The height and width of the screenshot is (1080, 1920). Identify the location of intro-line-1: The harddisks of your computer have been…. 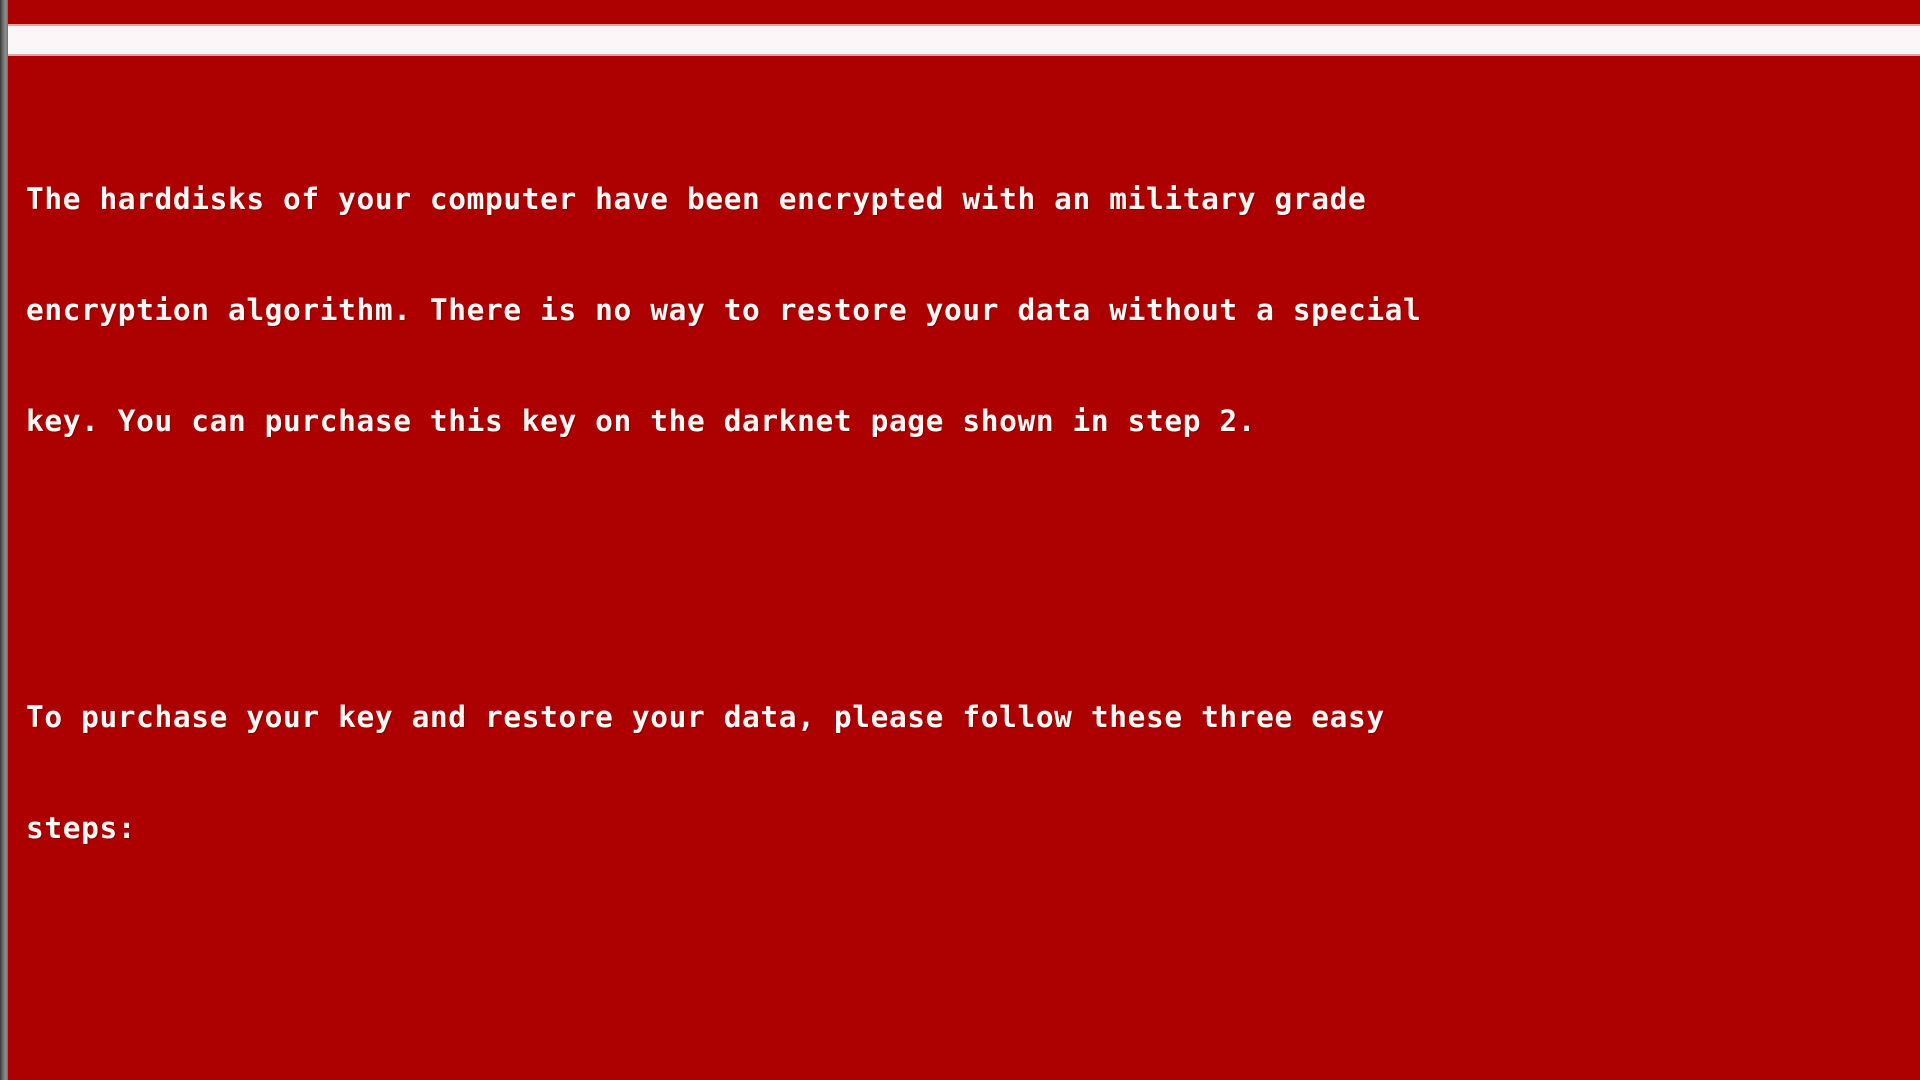
(696, 199).